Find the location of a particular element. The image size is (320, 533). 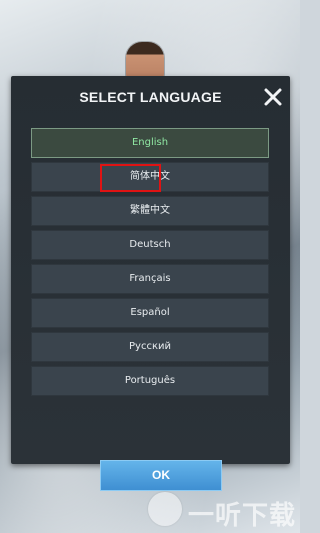

watermark-logo-icon is located at coordinates (165, 509).